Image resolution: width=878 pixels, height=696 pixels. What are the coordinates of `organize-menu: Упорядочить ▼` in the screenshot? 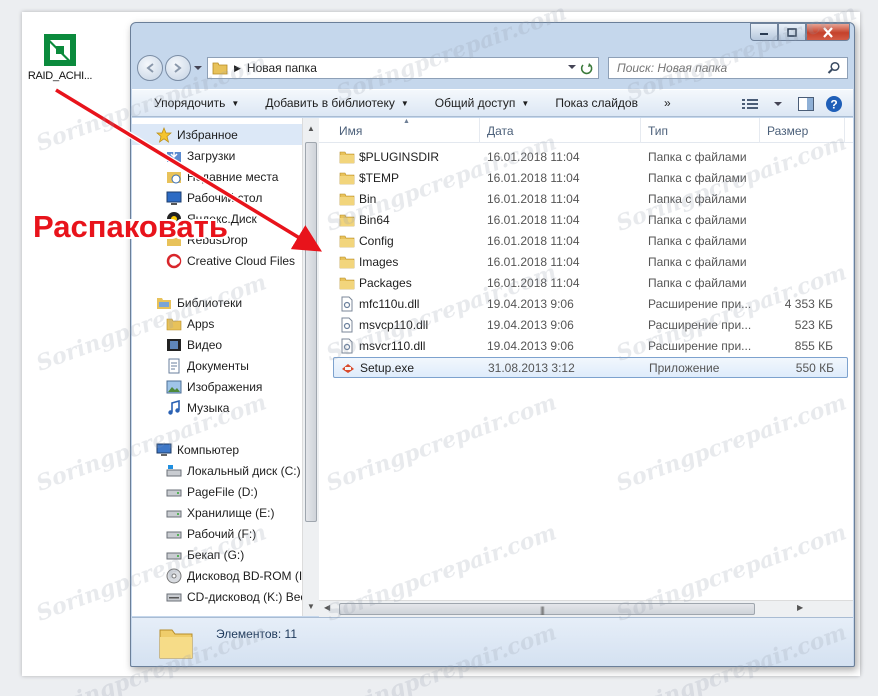 It's located at (196, 103).